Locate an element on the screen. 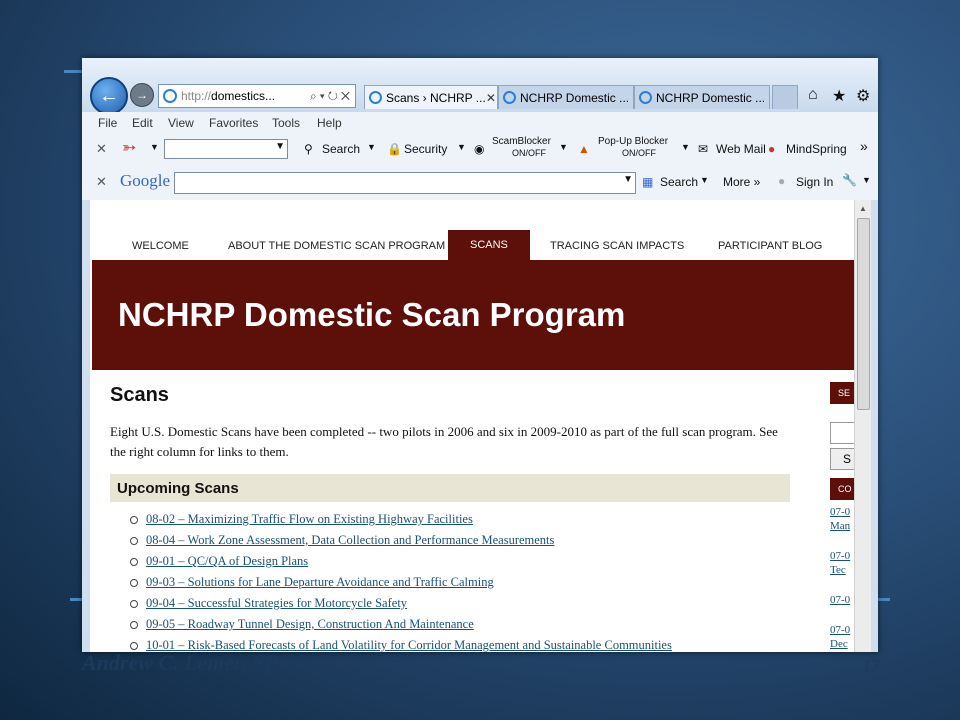  search-box-header: SE is located at coordinates (842, 393).